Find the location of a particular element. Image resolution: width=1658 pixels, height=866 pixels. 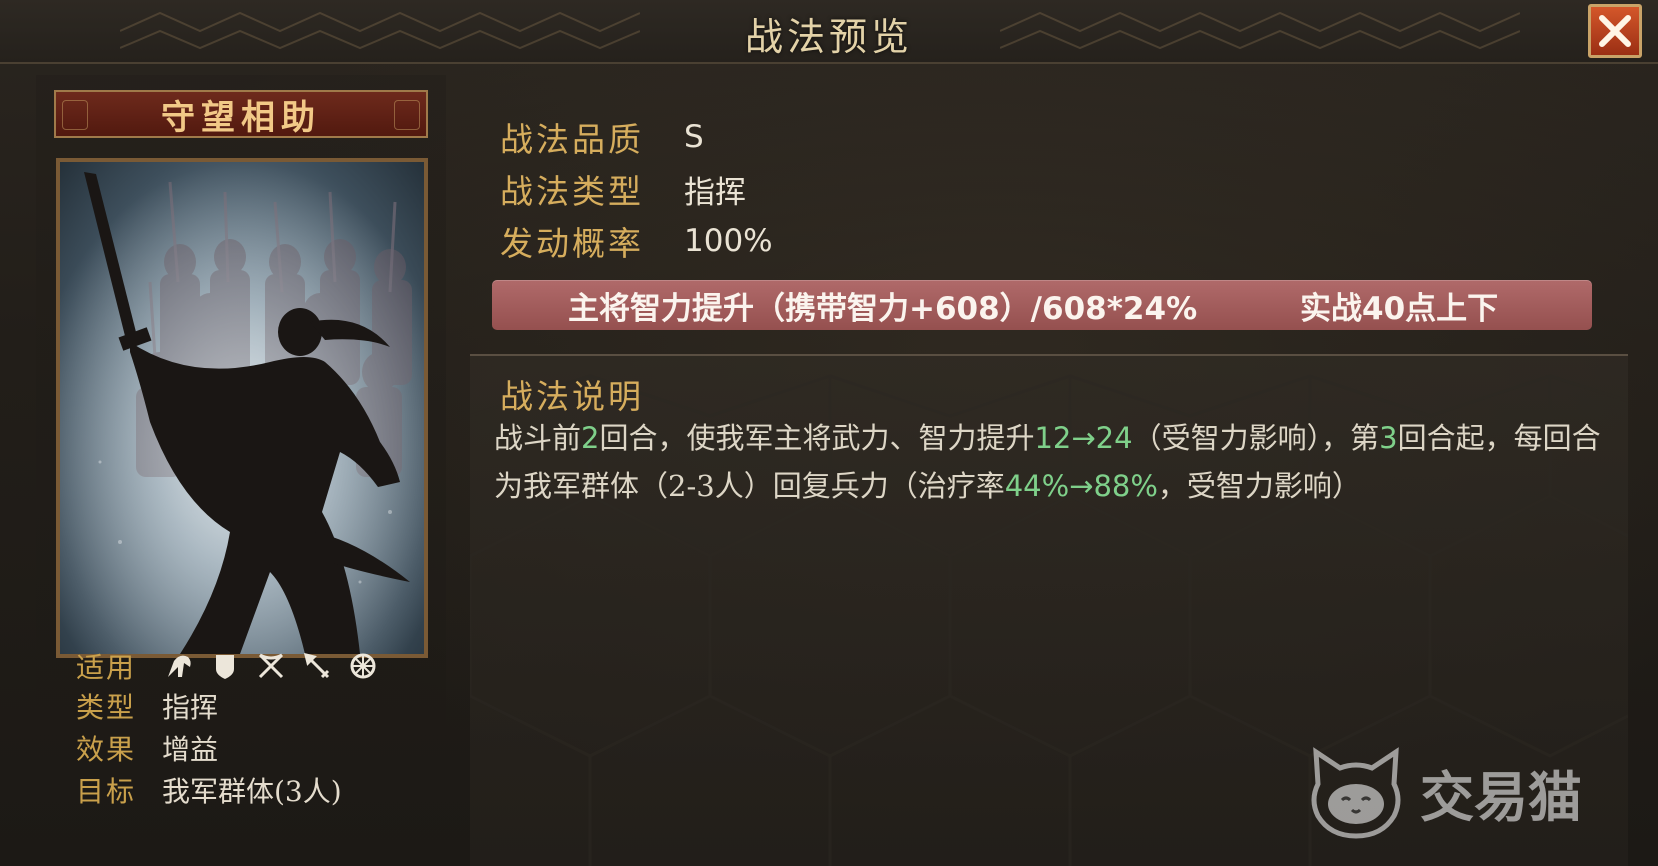

meta-label-effect: 效果 is located at coordinates (106, 749).